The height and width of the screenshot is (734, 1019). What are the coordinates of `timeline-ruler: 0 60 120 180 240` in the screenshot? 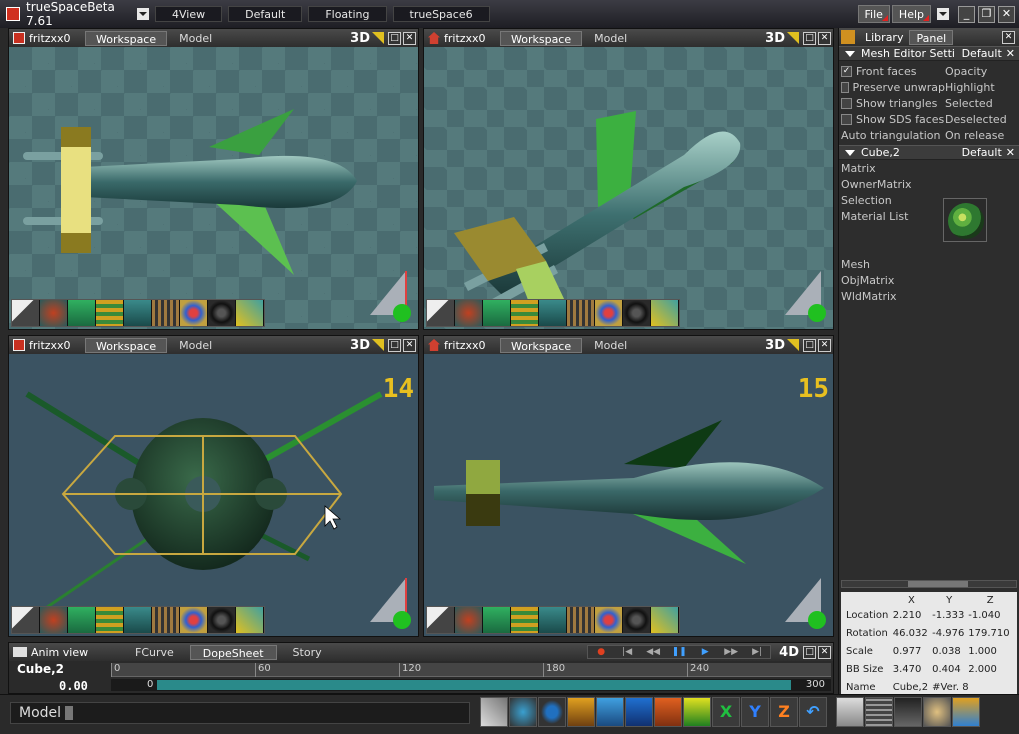 It's located at (471, 670).